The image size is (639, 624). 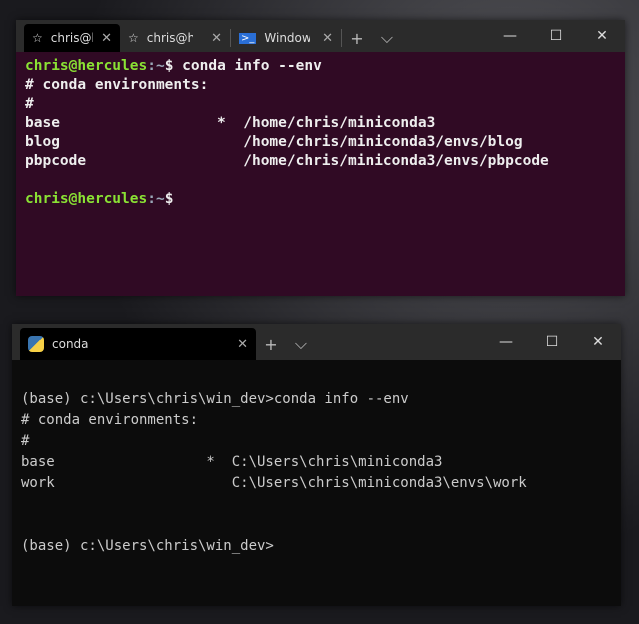 What do you see at coordinates (286, 38) in the screenshot?
I see `tab-powershell: >_Windows PowerShell✕` at bounding box center [286, 38].